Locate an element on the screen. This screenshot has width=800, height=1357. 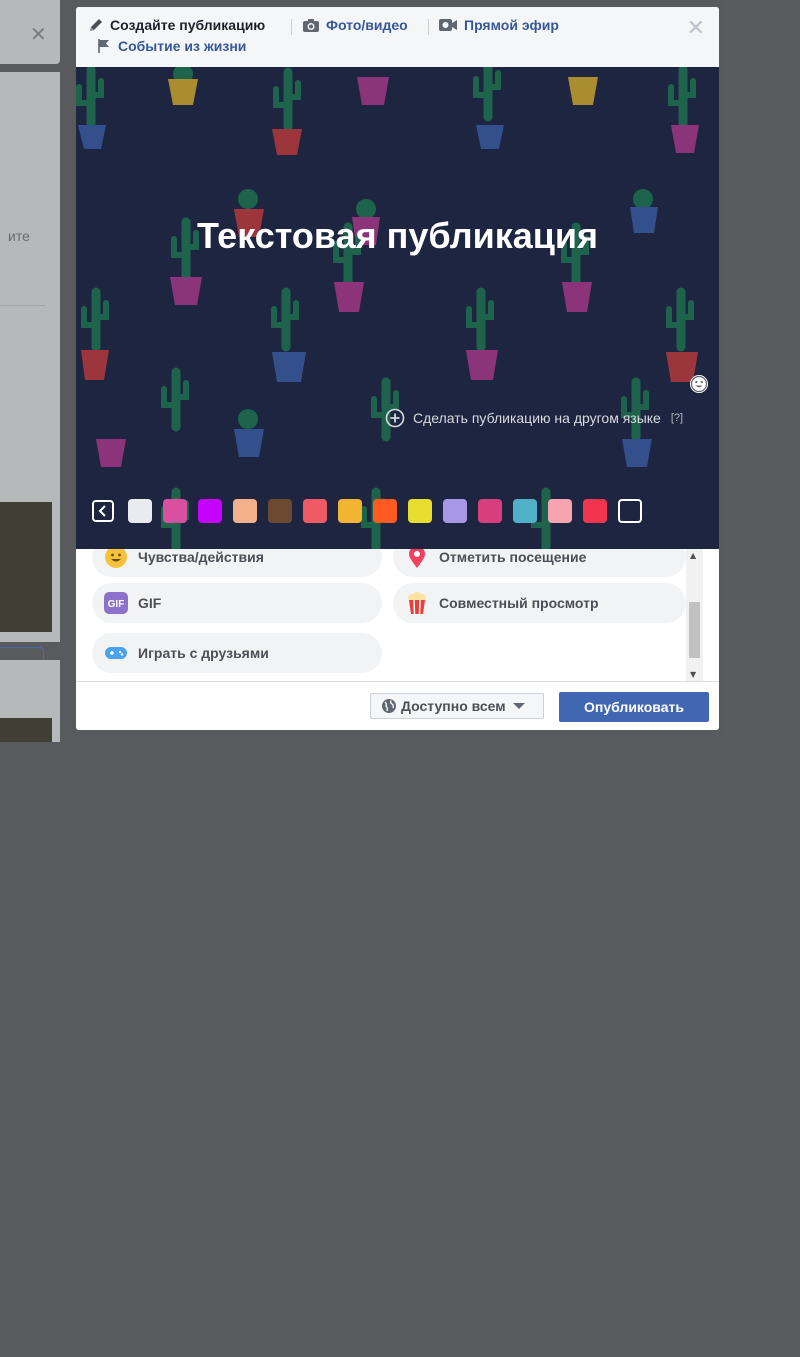
close-icon: ✕ is located at coordinates (696, 28).